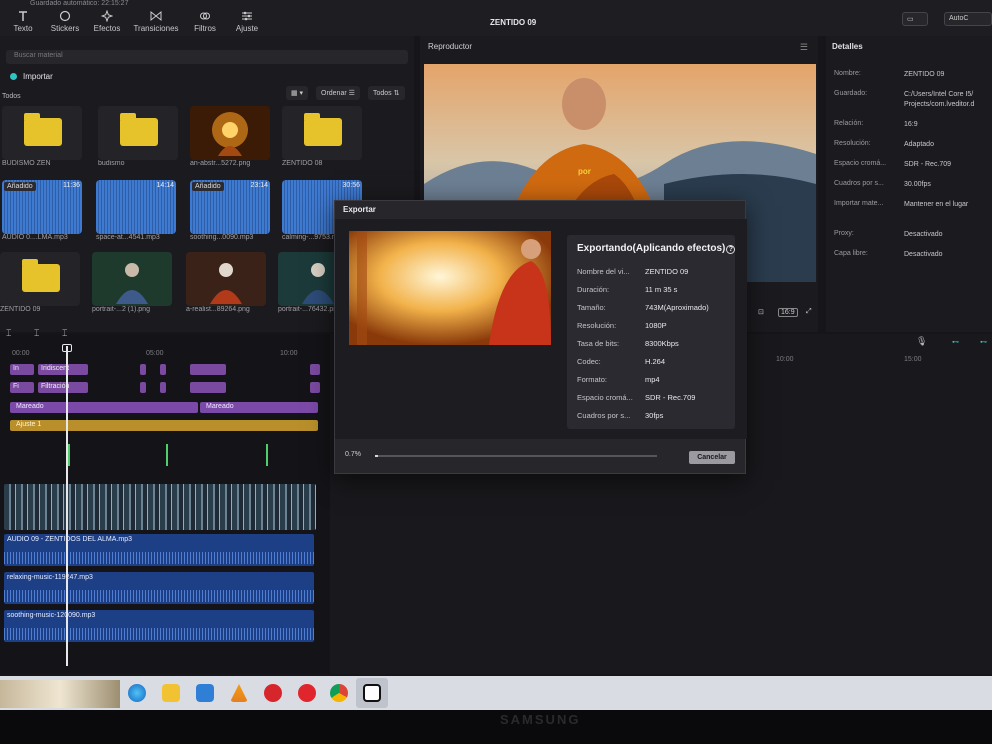  What do you see at coordinates (656, 248) in the screenshot?
I see `export-heading: Exportando(Aplicando efectos)?` at bounding box center [656, 248].